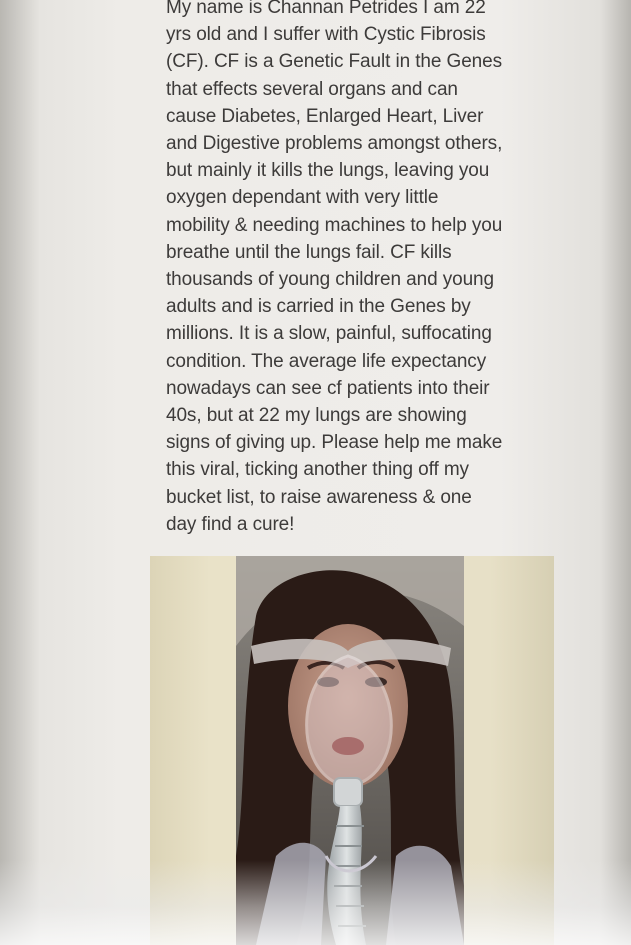  Describe the element at coordinates (334, 225) in the screenshot. I see `post-text-line: mobility & needing machines to help you` at that location.